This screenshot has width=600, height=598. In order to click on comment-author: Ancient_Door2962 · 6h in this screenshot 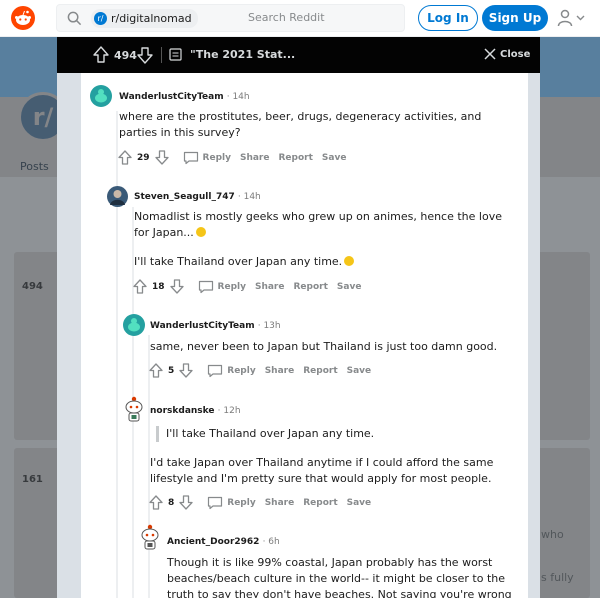, I will do `click(223, 542)`.